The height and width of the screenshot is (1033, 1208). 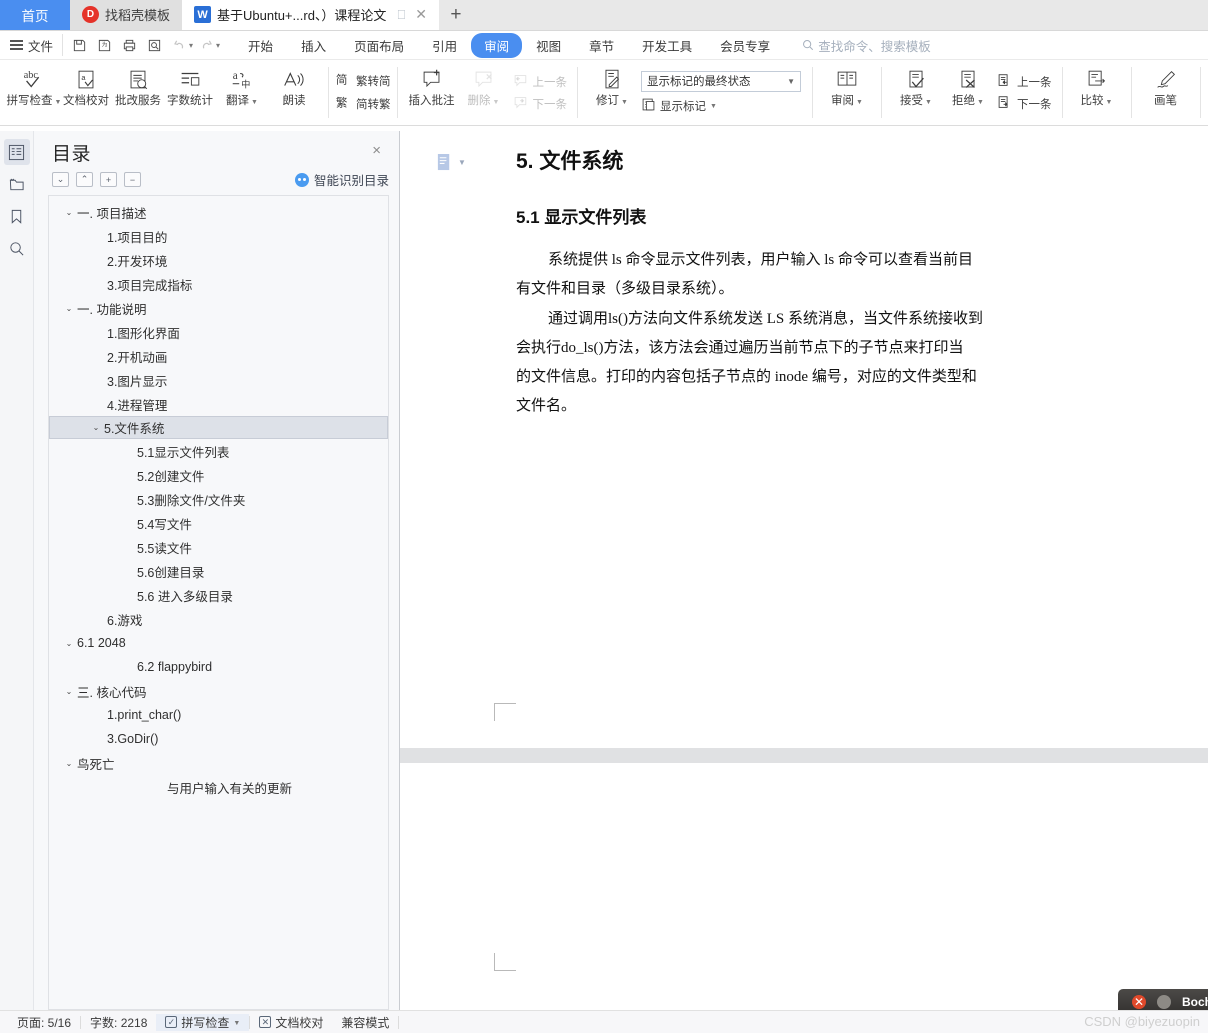 I want to click on save-as-icon: 为, so click(x=104, y=45).